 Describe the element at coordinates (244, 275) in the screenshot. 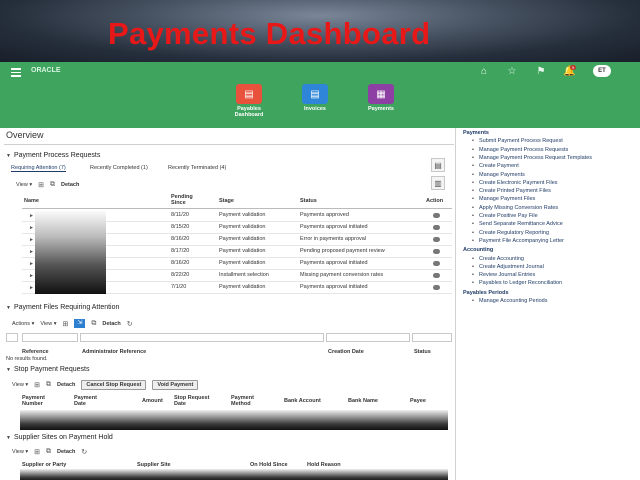

I see `cell-stage: Installment selection` at that location.